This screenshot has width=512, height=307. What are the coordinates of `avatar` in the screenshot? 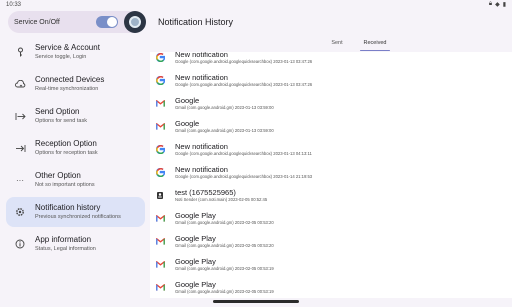 It's located at (135, 22).